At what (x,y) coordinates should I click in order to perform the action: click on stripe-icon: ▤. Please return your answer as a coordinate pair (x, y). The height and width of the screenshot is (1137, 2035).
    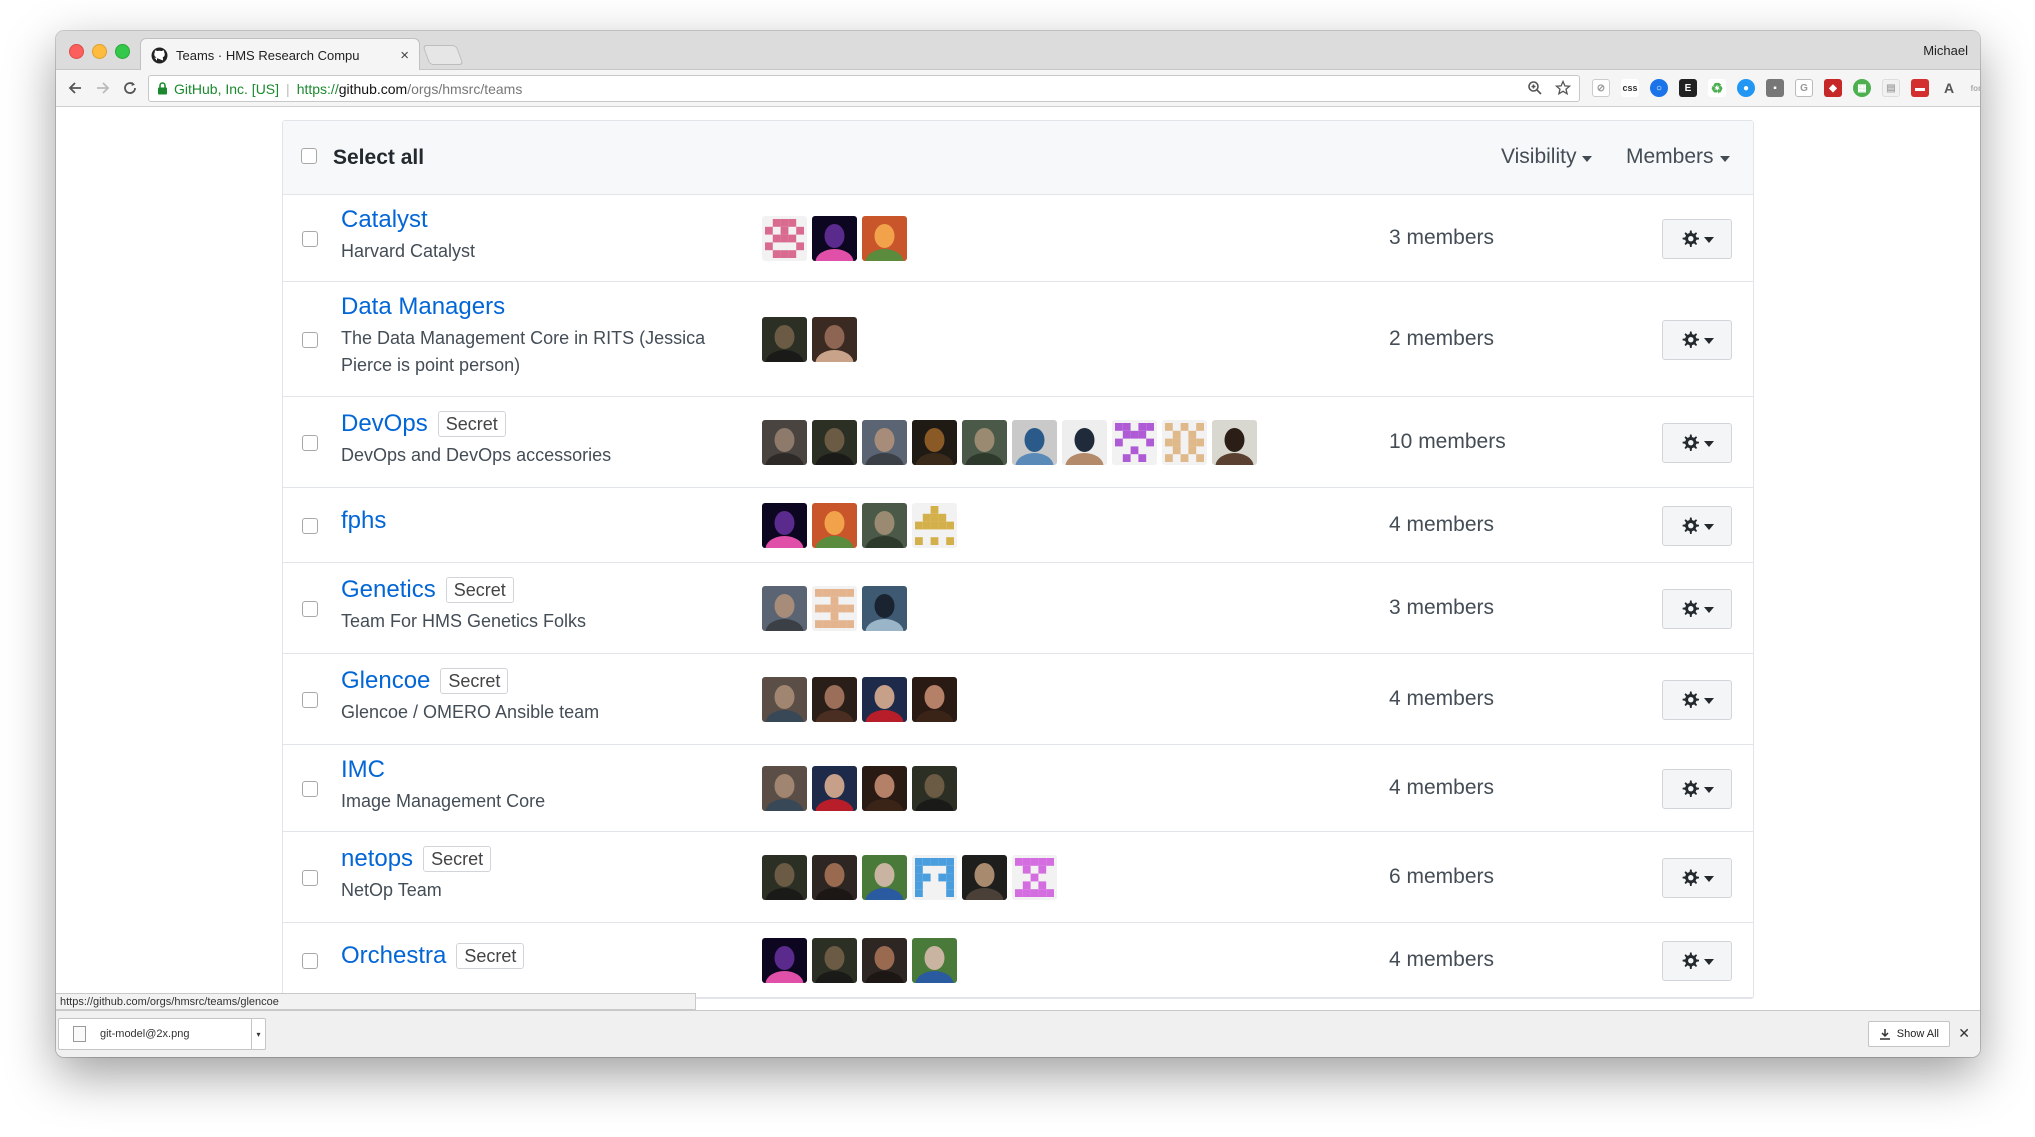
    Looking at the image, I should click on (1891, 88).